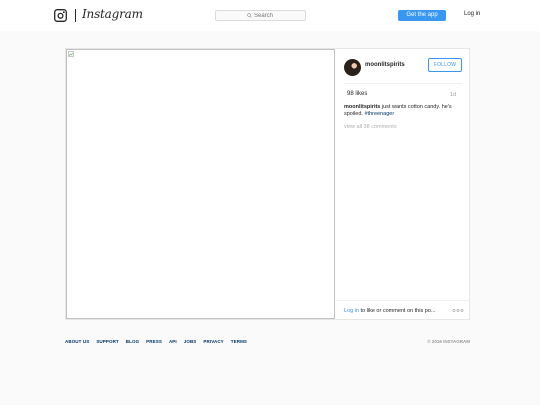  I want to click on broken-image-icon, so click(71, 54).